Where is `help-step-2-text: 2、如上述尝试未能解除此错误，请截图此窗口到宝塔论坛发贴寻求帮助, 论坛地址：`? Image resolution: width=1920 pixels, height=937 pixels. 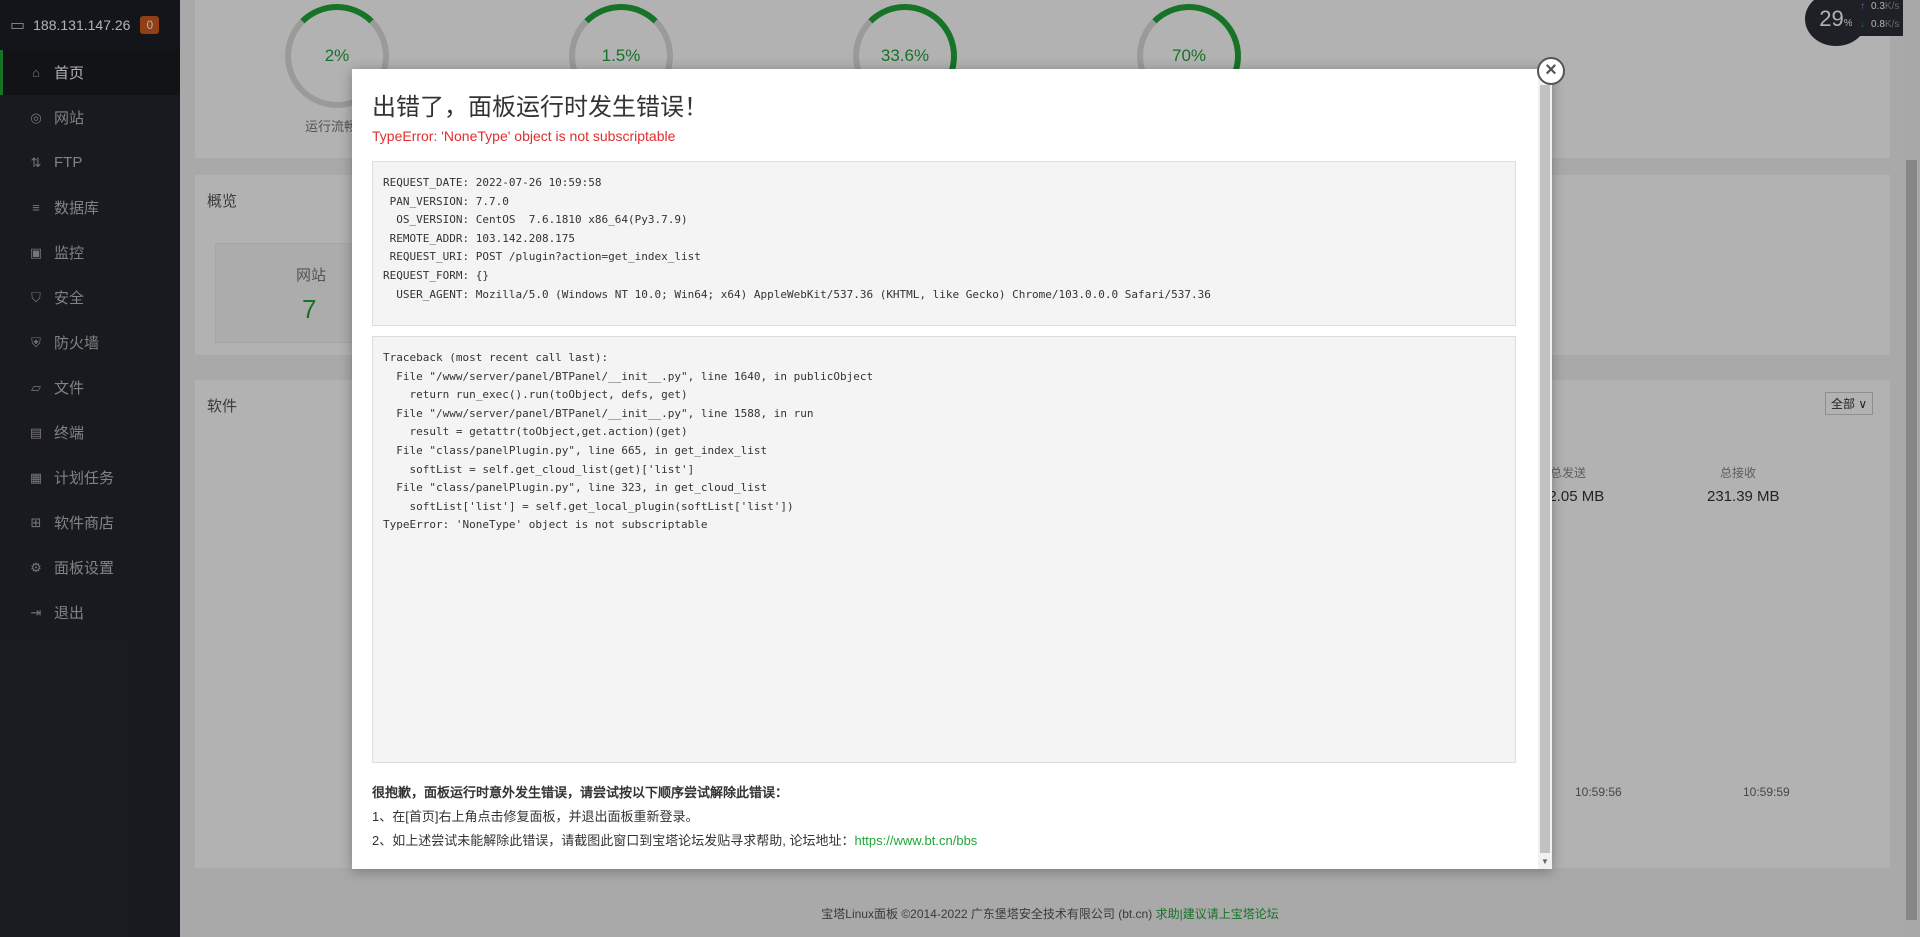 help-step-2-text: 2、如上述尝试未能解除此错误，请截图此窗口到宝塔论坛发贴寻求帮助, 论坛地址： is located at coordinates (613, 840).